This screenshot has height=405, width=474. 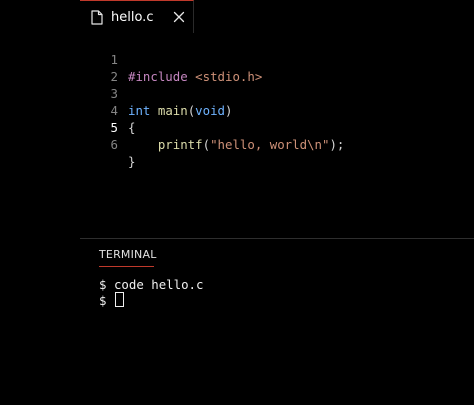 What do you see at coordinates (126, 266) in the screenshot?
I see `active-tab-indicator` at bounding box center [126, 266].